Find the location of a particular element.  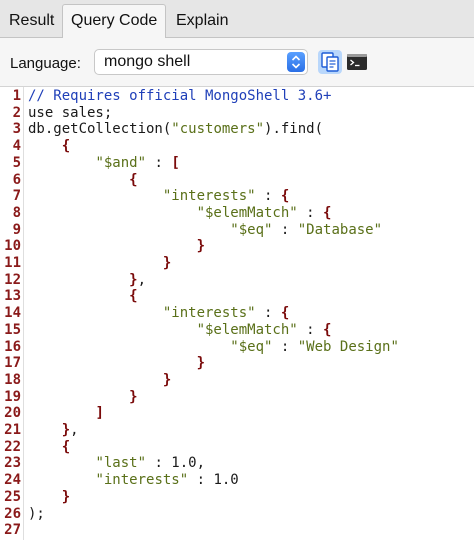

line-number: 18 is located at coordinates (12, 379).